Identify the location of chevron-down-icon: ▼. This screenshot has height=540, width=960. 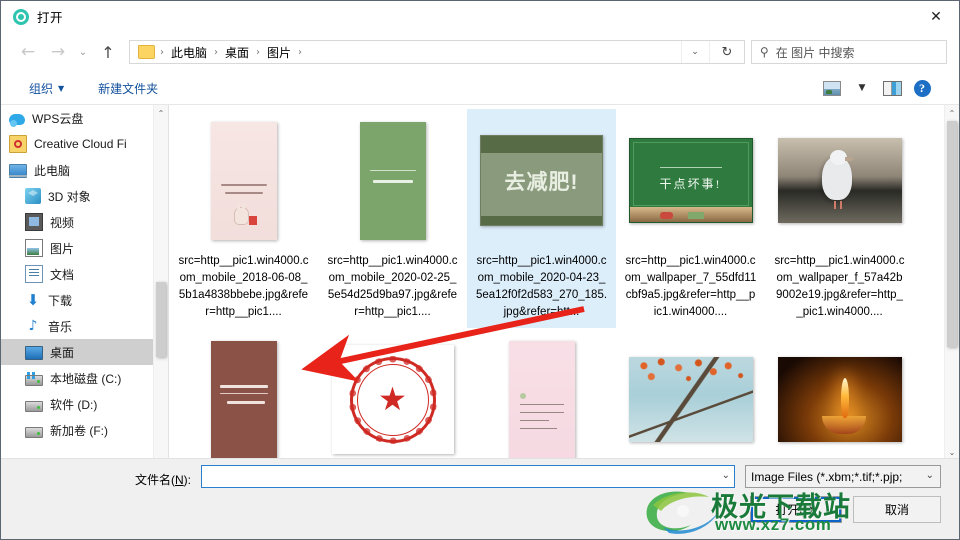
(862, 88).